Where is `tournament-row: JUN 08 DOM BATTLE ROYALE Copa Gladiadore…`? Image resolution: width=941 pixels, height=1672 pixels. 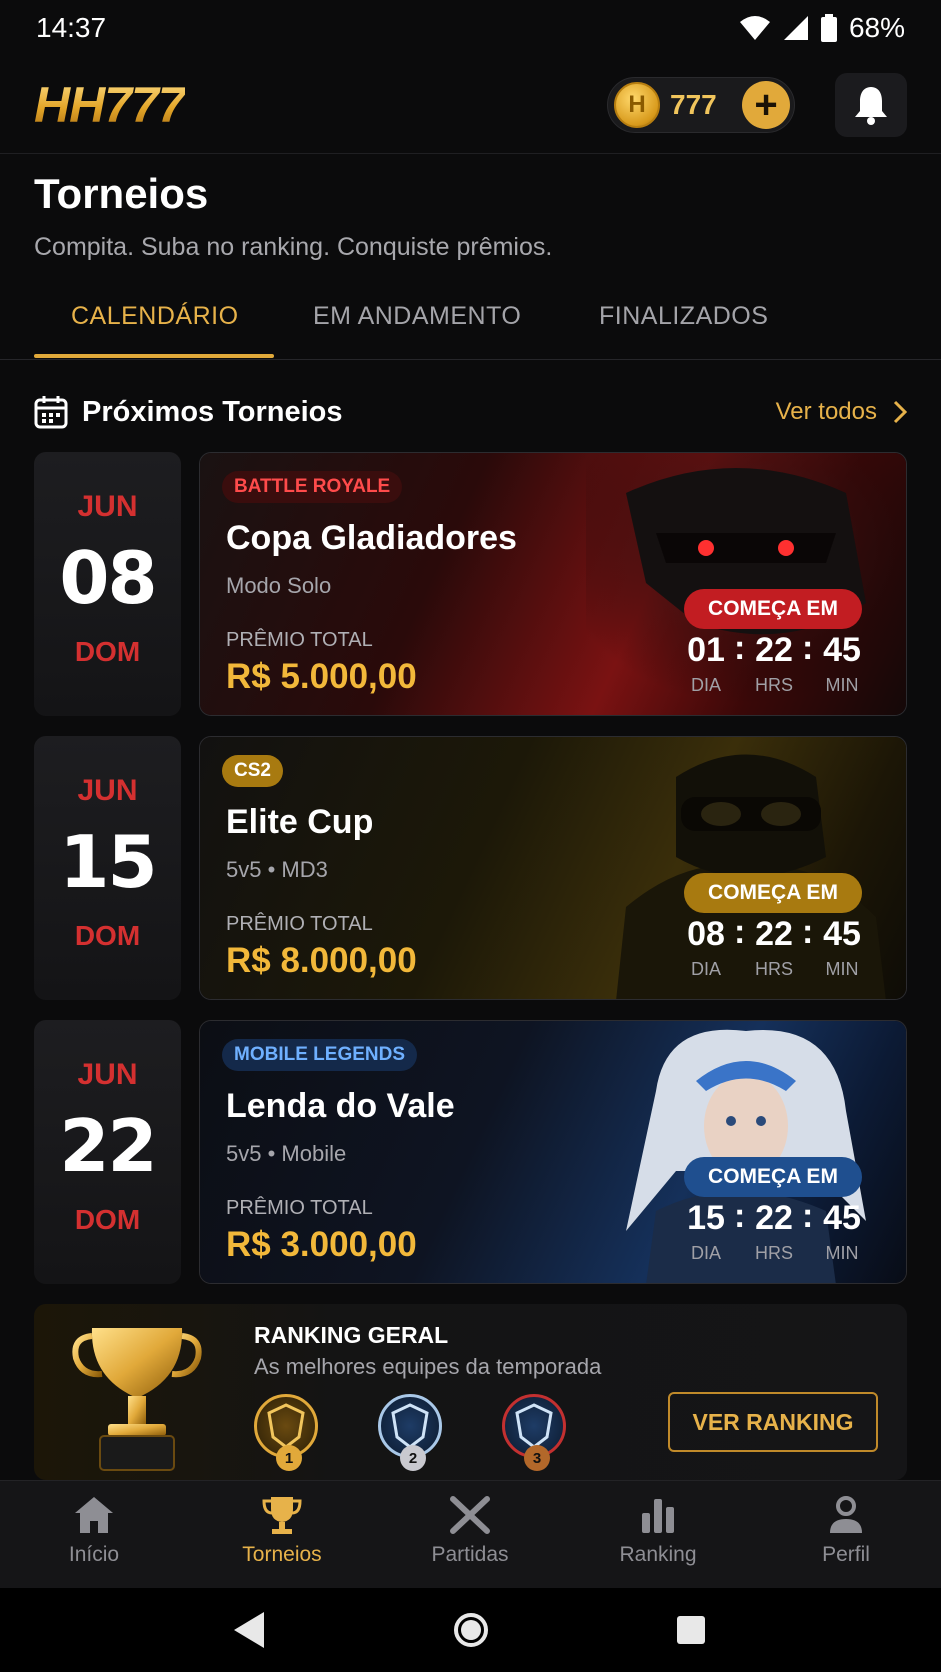 tournament-row: JUN 08 DOM BATTLE ROYALE Copa Gladiadore… is located at coordinates (470, 584).